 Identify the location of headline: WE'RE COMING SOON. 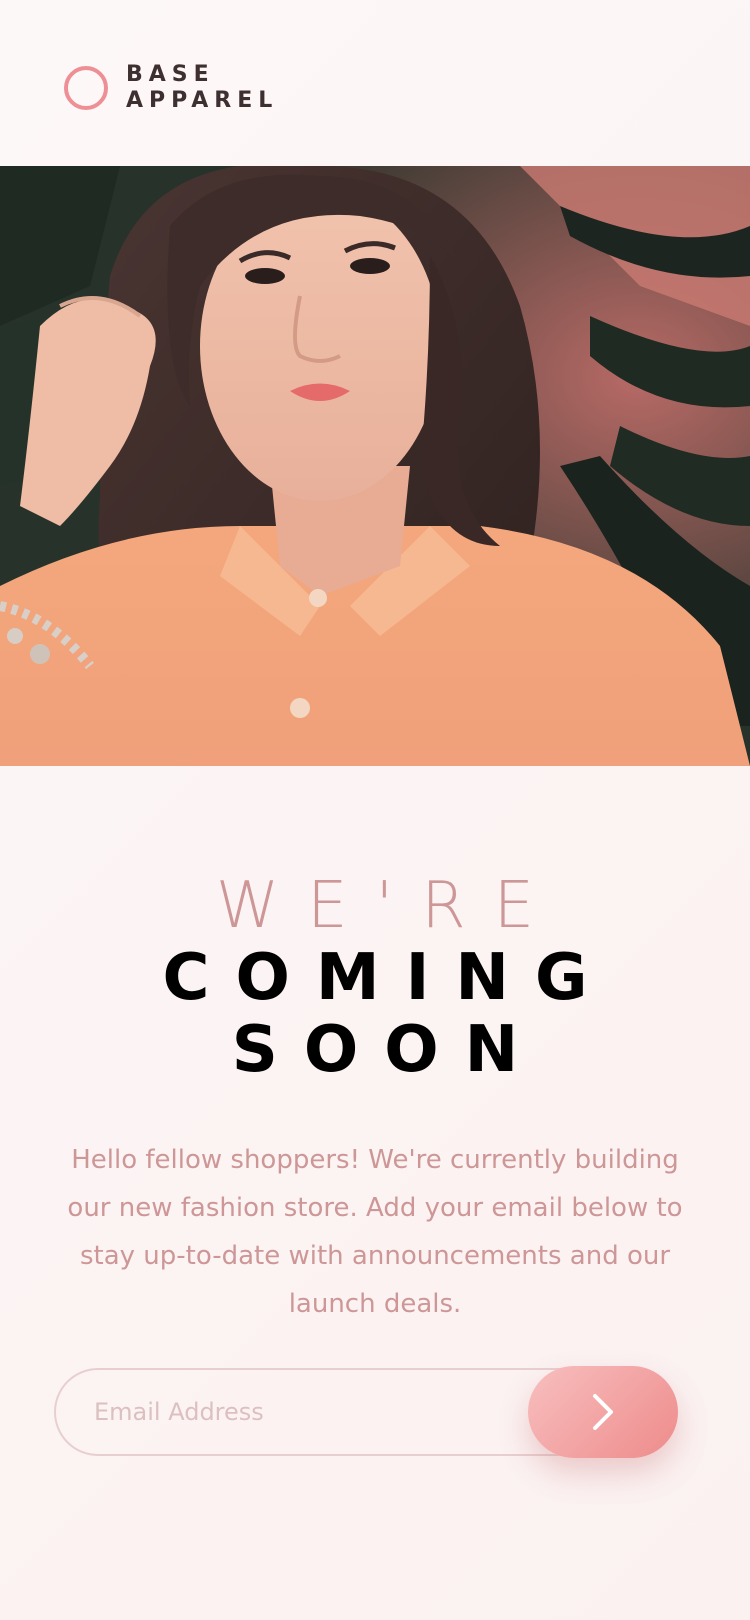
(375, 978).